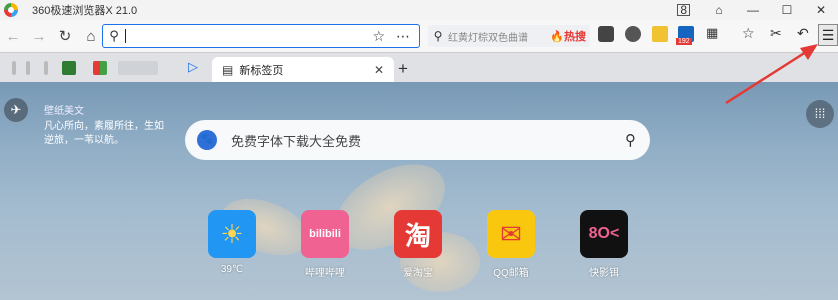  I want to click on home-button: ⌂, so click(91, 36).